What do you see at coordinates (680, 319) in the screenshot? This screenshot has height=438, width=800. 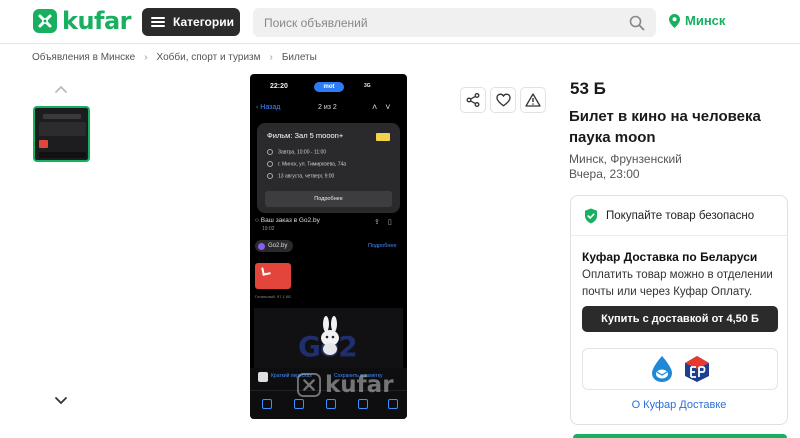 I see `buy-with-delivery-button: Купить с доставкой от 4,50 Б` at bounding box center [680, 319].